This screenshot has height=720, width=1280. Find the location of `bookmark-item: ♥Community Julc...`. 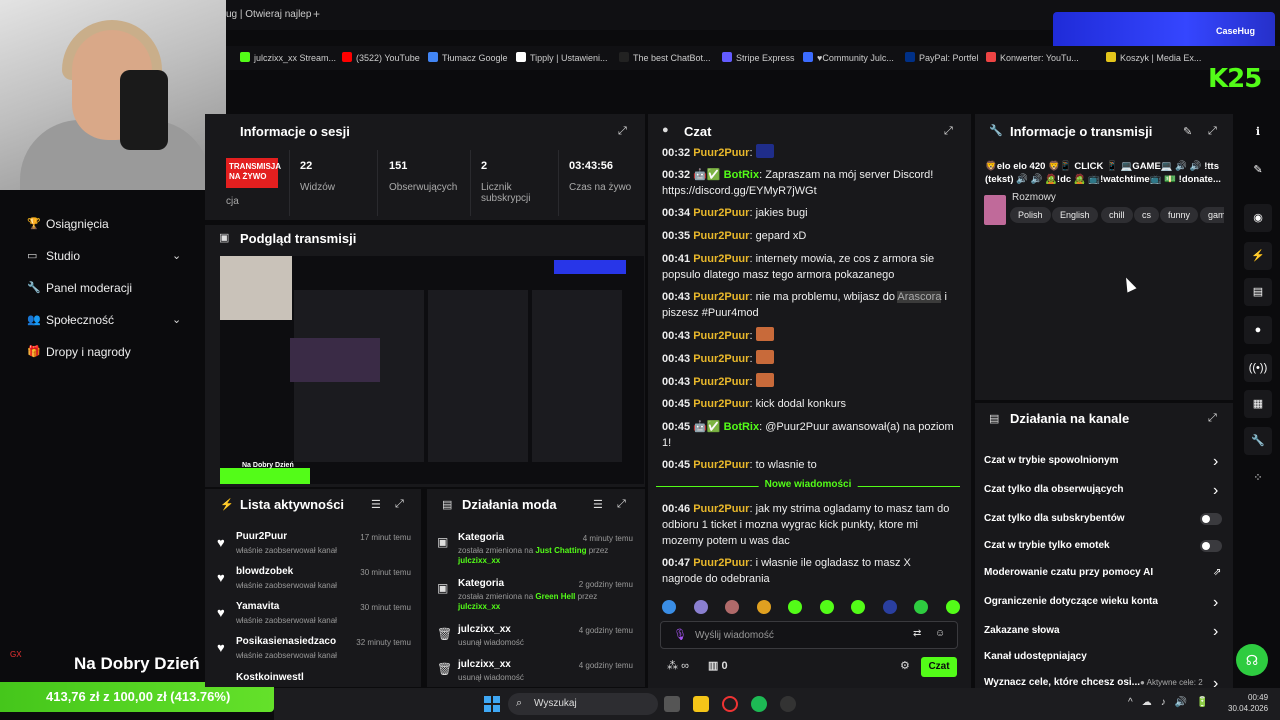

bookmark-item: ♥Community Julc... is located at coordinates (848, 57).